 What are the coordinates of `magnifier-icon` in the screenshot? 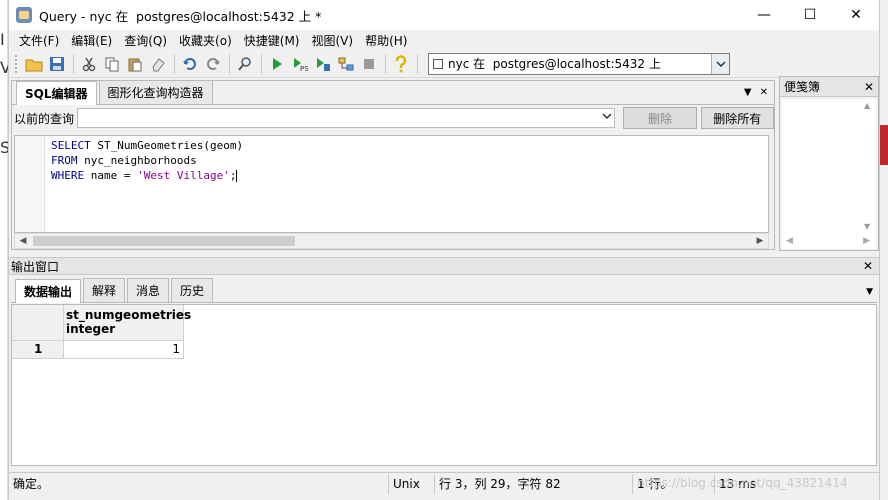 It's located at (244, 63).